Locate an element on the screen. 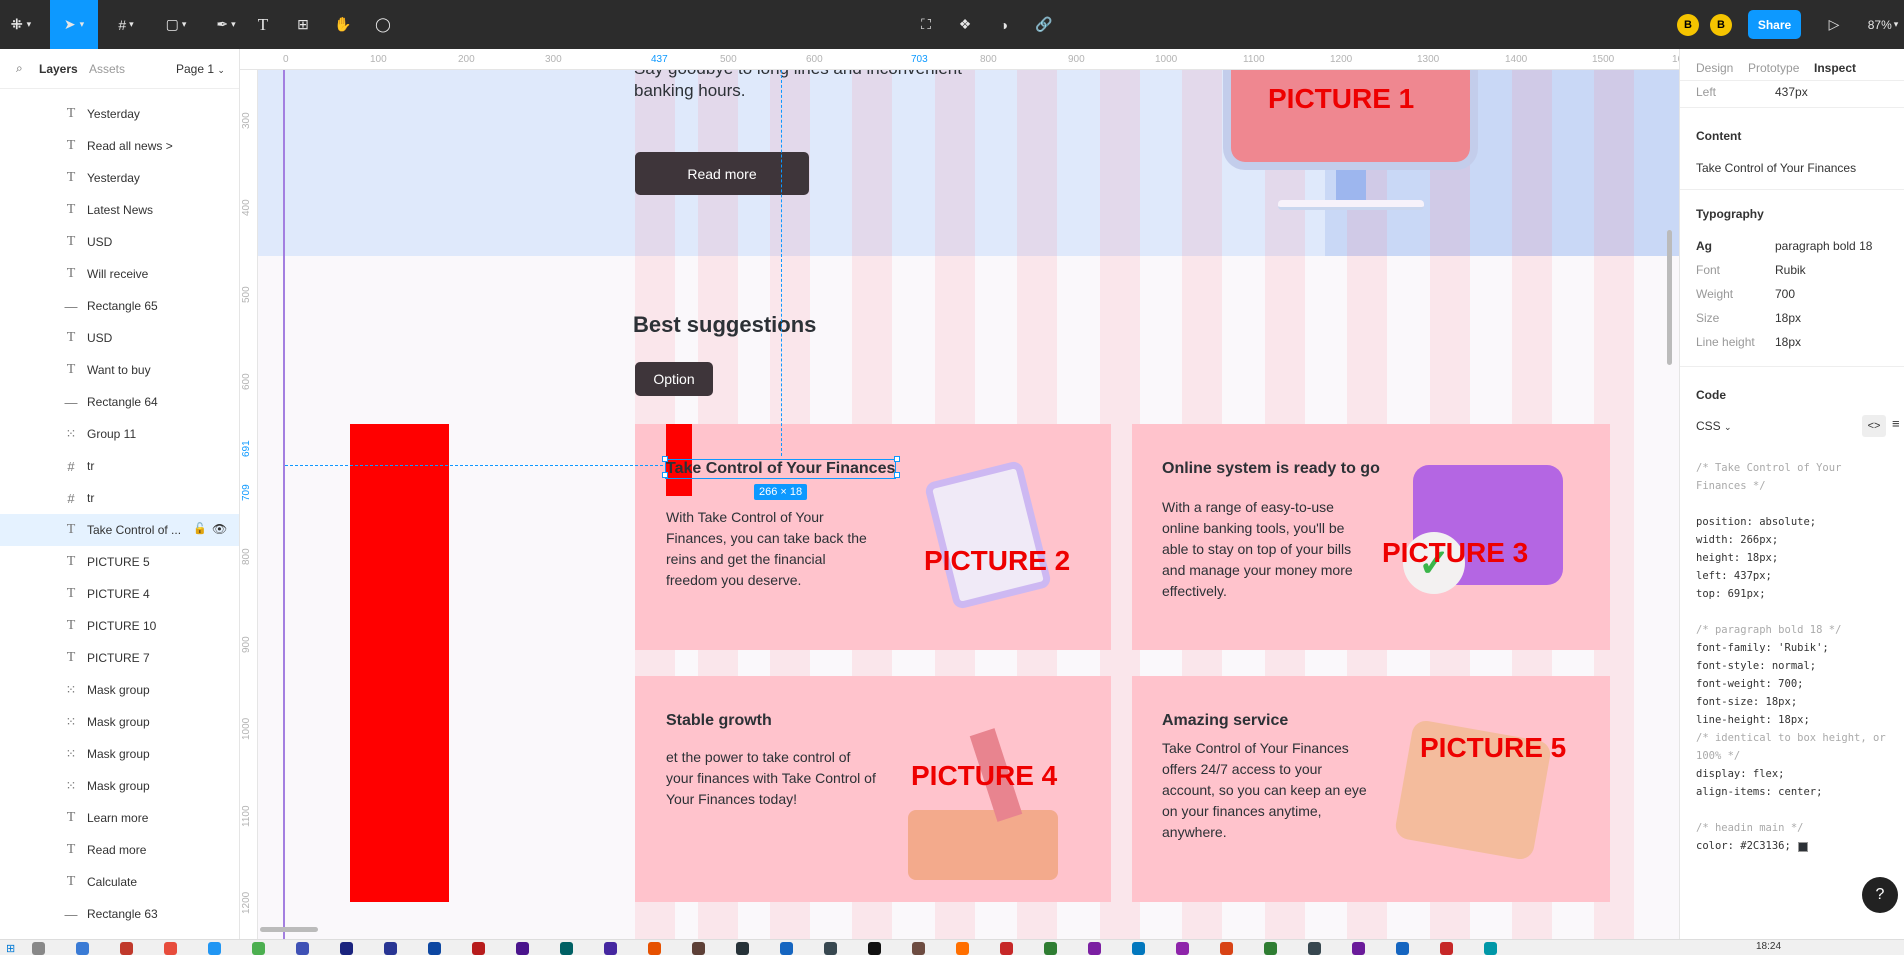 Image resolution: width=1904 pixels, height=955 pixels. vertical-scrollbar is located at coordinates (1669, 297).